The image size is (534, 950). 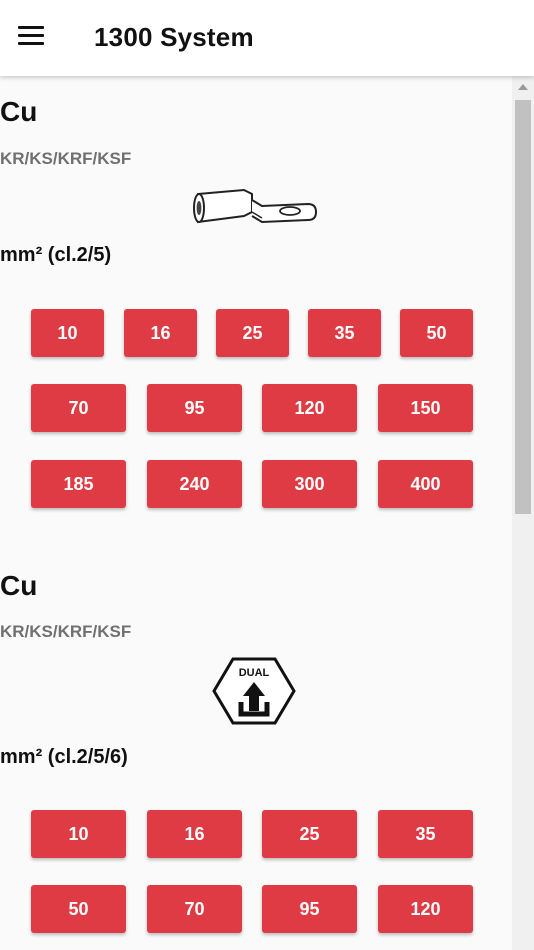 I want to click on size-button-150: 150, so click(x=425, y=408).